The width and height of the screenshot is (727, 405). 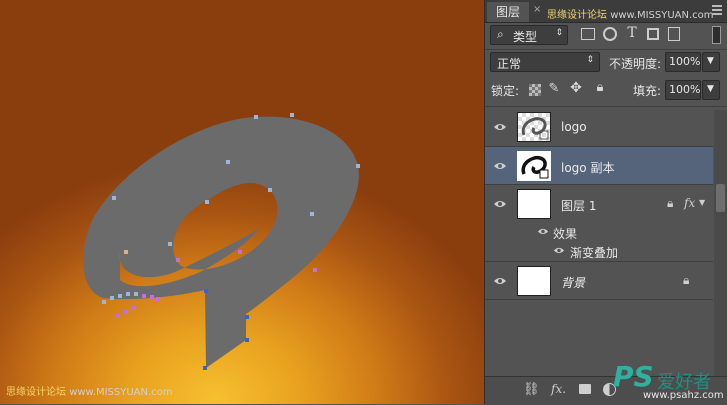 What do you see at coordinates (674, 34) in the screenshot?
I see `smart-object-filter-icon` at bounding box center [674, 34].